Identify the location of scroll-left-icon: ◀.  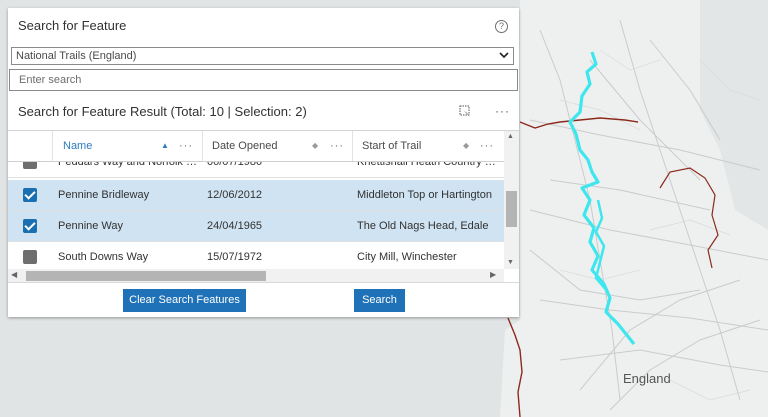
(14, 274).